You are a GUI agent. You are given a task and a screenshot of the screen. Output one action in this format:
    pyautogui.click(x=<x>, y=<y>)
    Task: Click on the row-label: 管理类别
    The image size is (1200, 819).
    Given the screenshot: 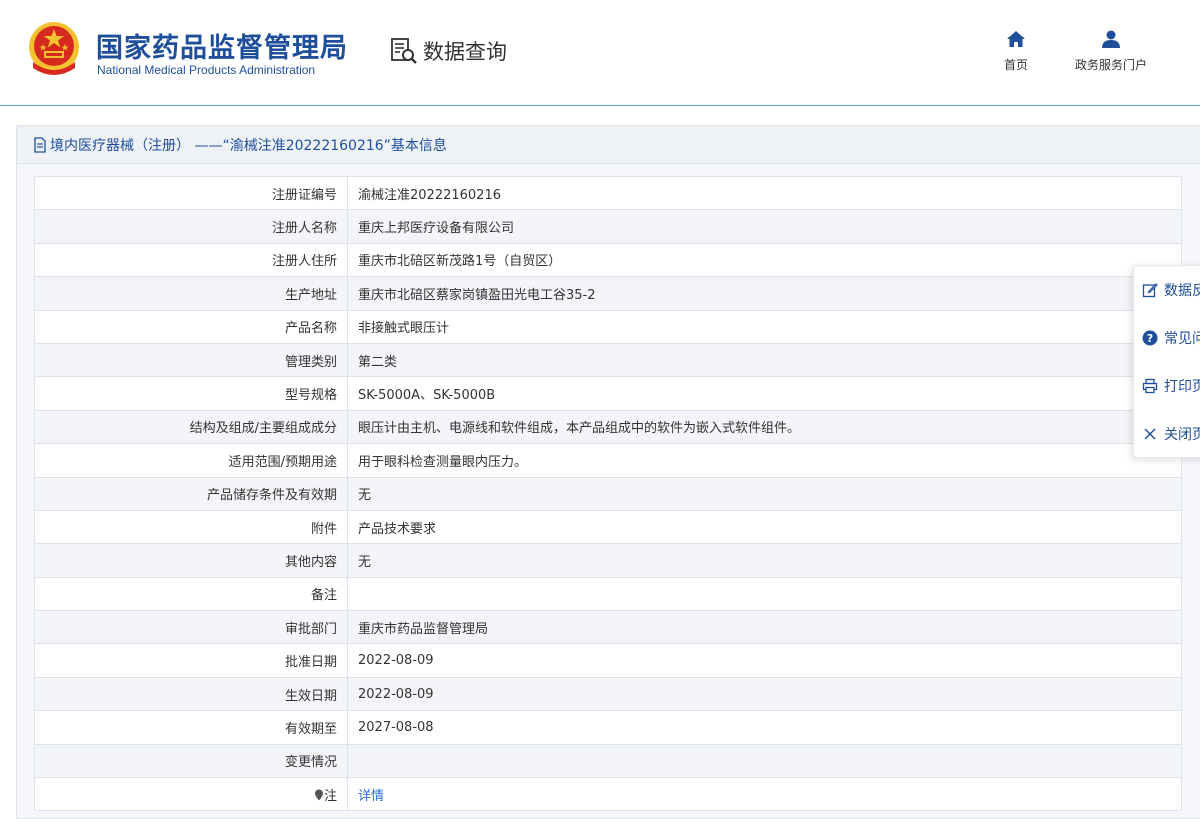 What is the action you would take?
    pyautogui.click(x=191, y=360)
    